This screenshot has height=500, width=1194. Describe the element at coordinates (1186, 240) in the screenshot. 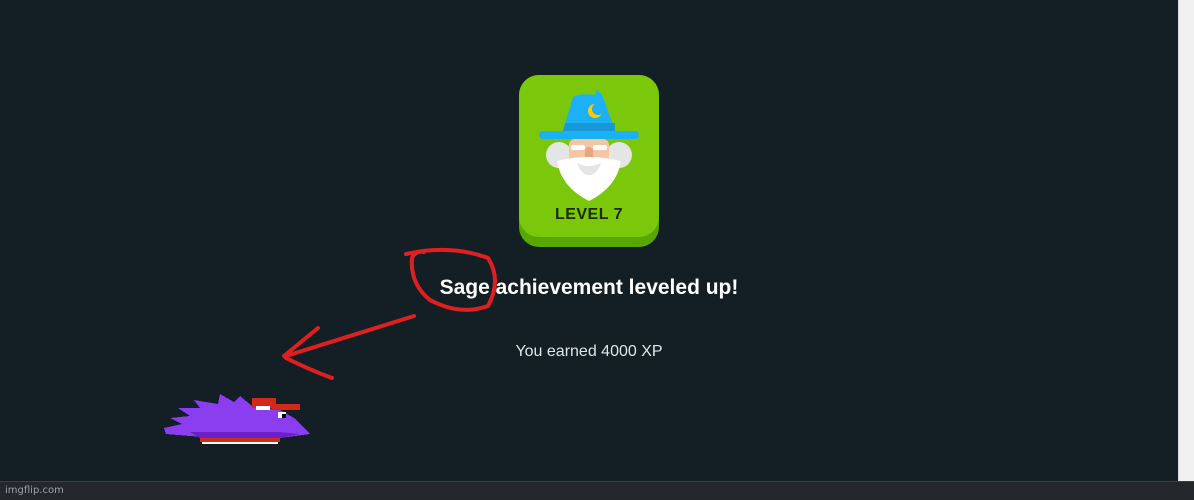

I see `vertical-scrollbar` at that location.